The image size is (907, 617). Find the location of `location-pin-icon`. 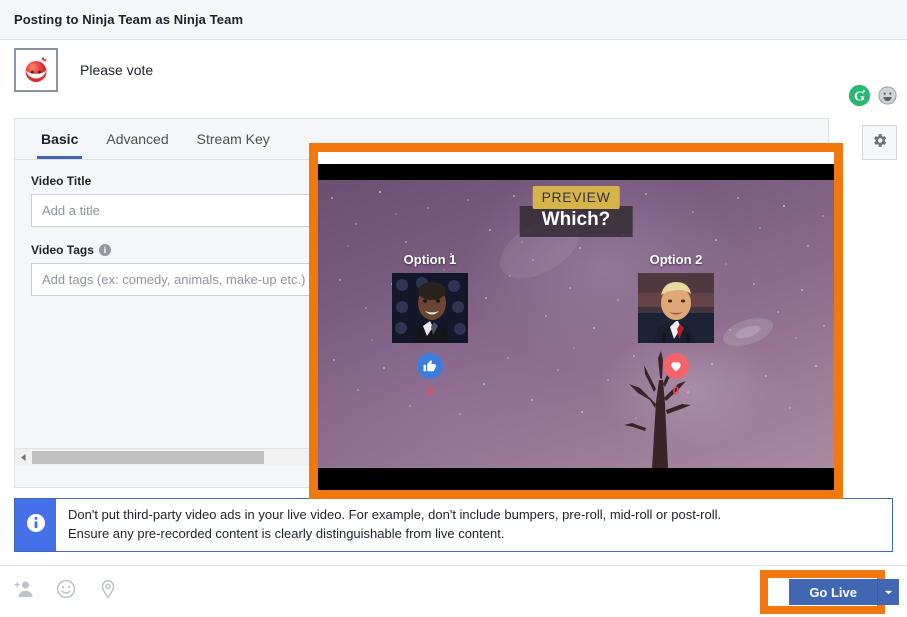

location-pin-icon is located at coordinates (108, 591).